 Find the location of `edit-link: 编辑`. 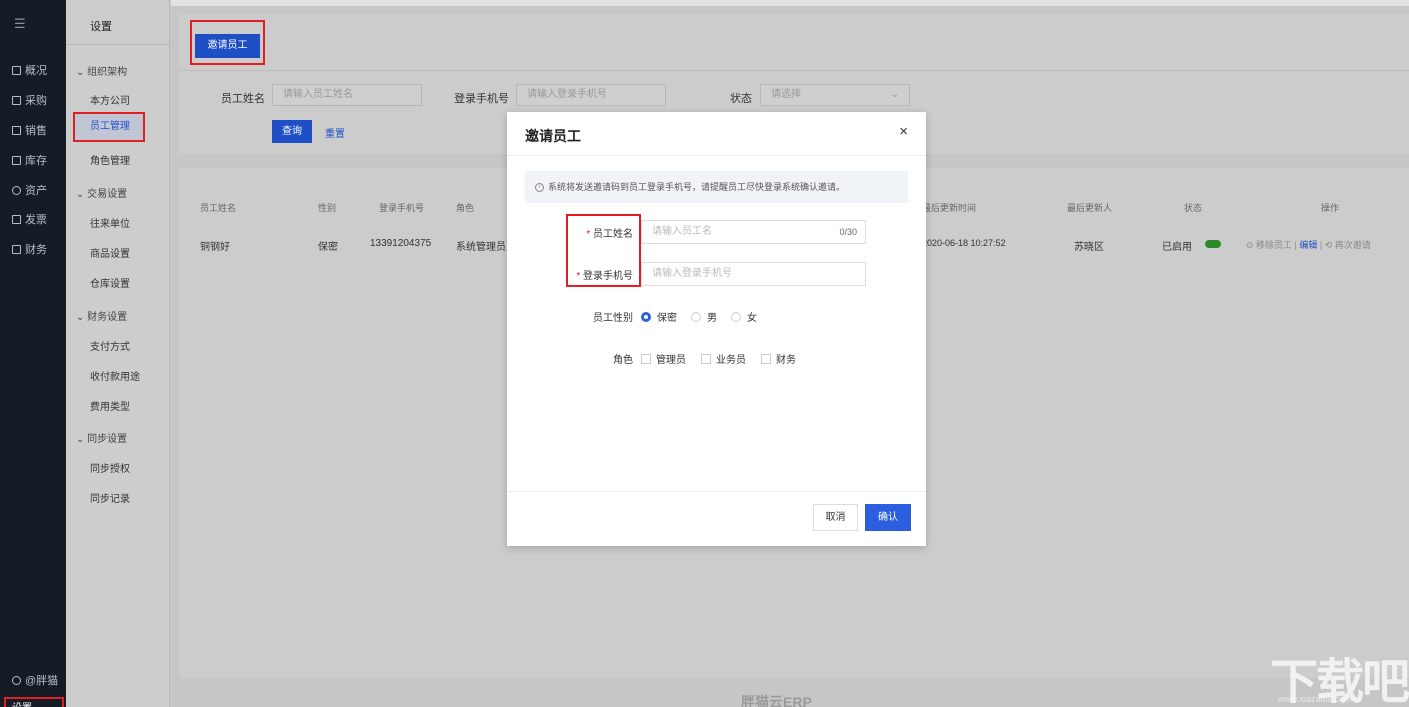

edit-link: 编辑 is located at coordinates (1308, 245).